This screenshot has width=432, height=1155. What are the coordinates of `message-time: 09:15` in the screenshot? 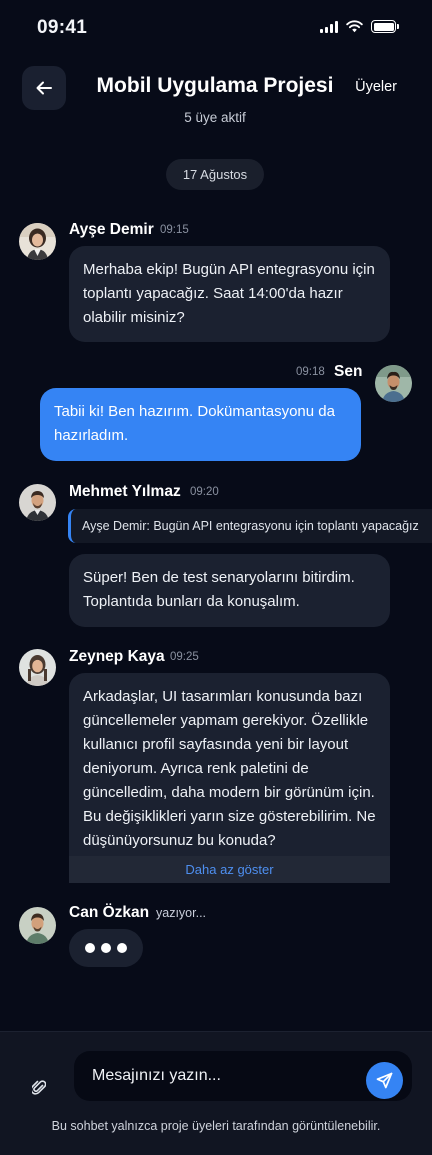 It's located at (174, 230).